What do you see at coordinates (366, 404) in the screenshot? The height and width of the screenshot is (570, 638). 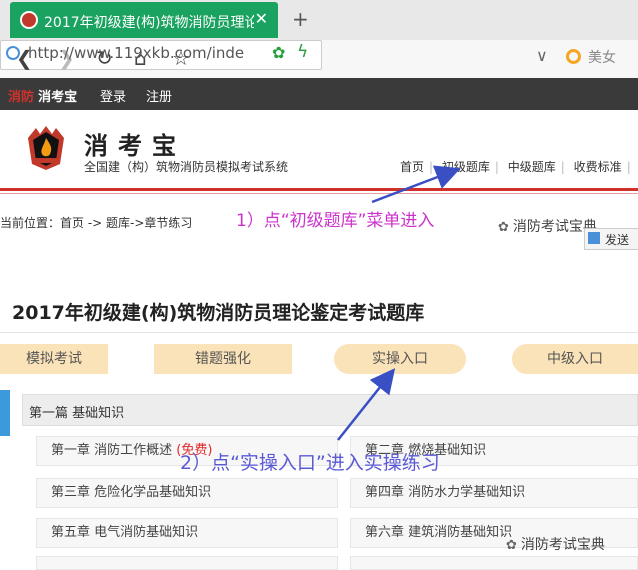 I see `arrow-to-practical-entry` at bounding box center [366, 404].